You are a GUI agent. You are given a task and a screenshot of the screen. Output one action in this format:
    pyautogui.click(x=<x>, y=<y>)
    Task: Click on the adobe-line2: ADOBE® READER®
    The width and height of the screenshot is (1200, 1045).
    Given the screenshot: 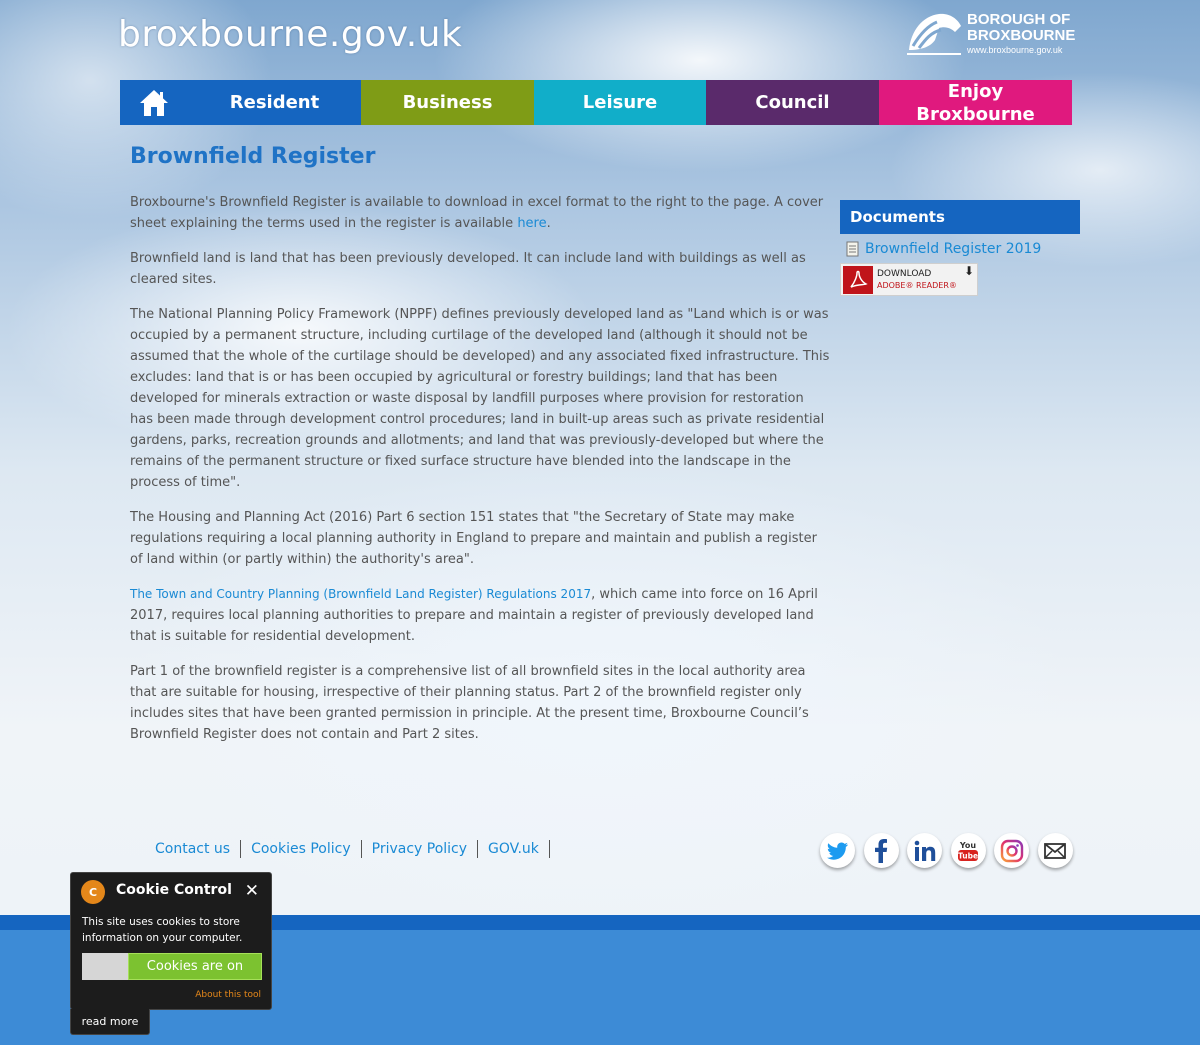 What is the action you would take?
    pyautogui.click(x=917, y=285)
    